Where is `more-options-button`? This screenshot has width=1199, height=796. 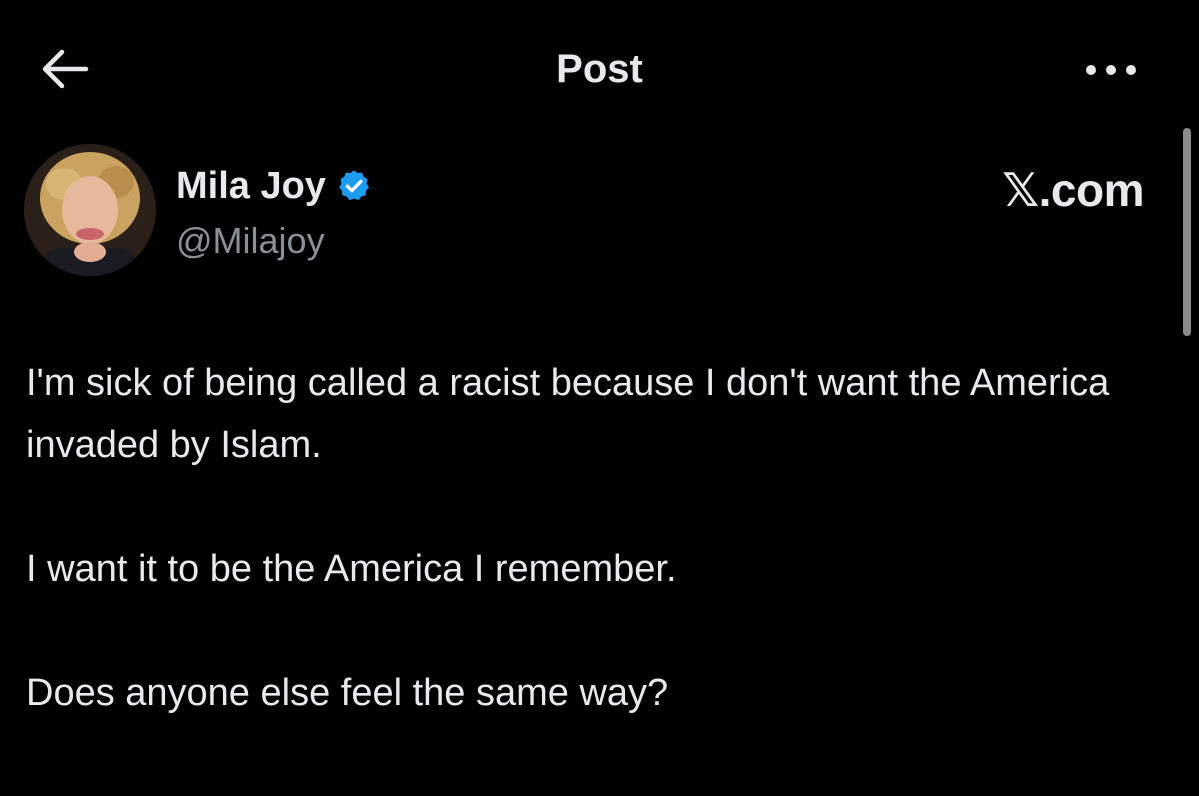
more-options-button is located at coordinates (1111, 70).